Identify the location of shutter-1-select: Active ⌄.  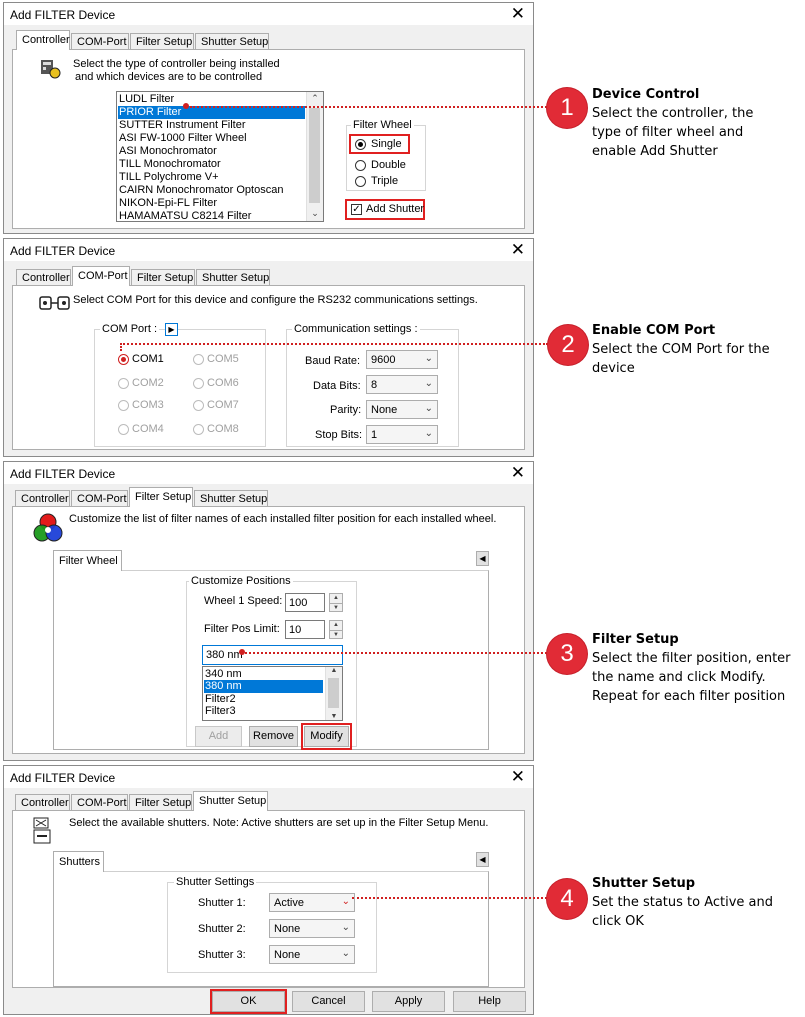
(312, 902).